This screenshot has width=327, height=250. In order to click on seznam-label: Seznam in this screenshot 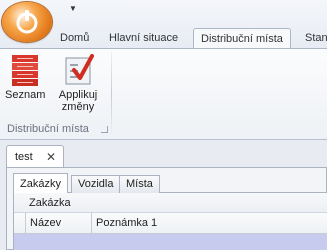, I will do `click(25, 95)`.